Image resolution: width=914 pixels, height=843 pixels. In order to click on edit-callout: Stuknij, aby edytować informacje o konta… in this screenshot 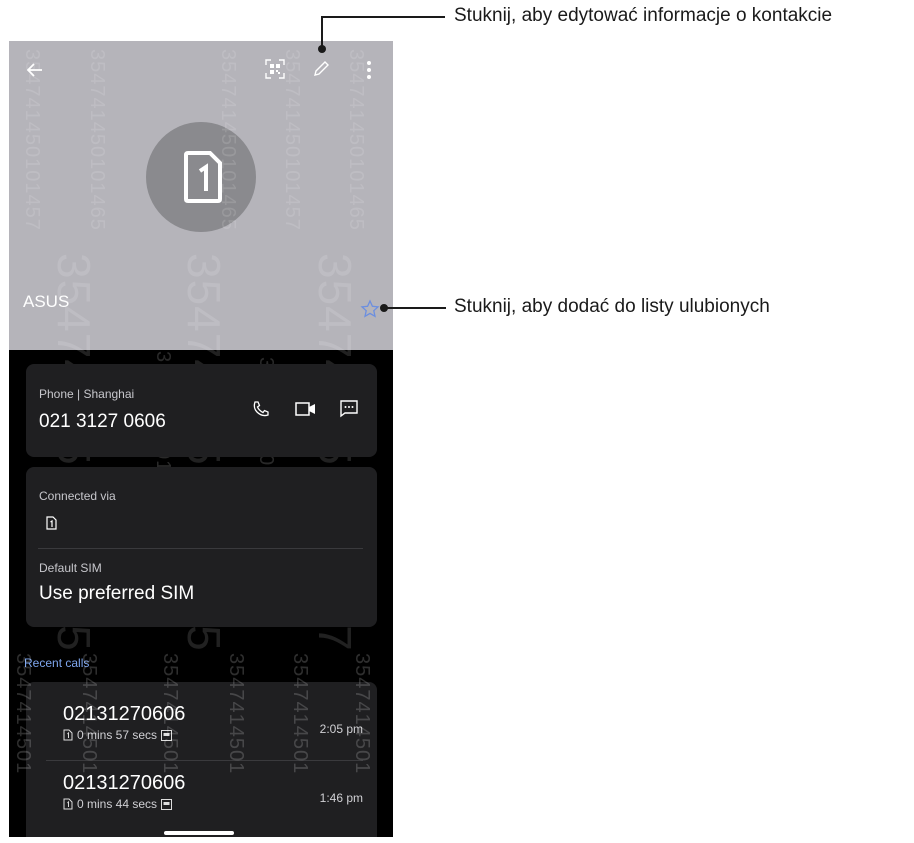, I will do `click(643, 15)`.